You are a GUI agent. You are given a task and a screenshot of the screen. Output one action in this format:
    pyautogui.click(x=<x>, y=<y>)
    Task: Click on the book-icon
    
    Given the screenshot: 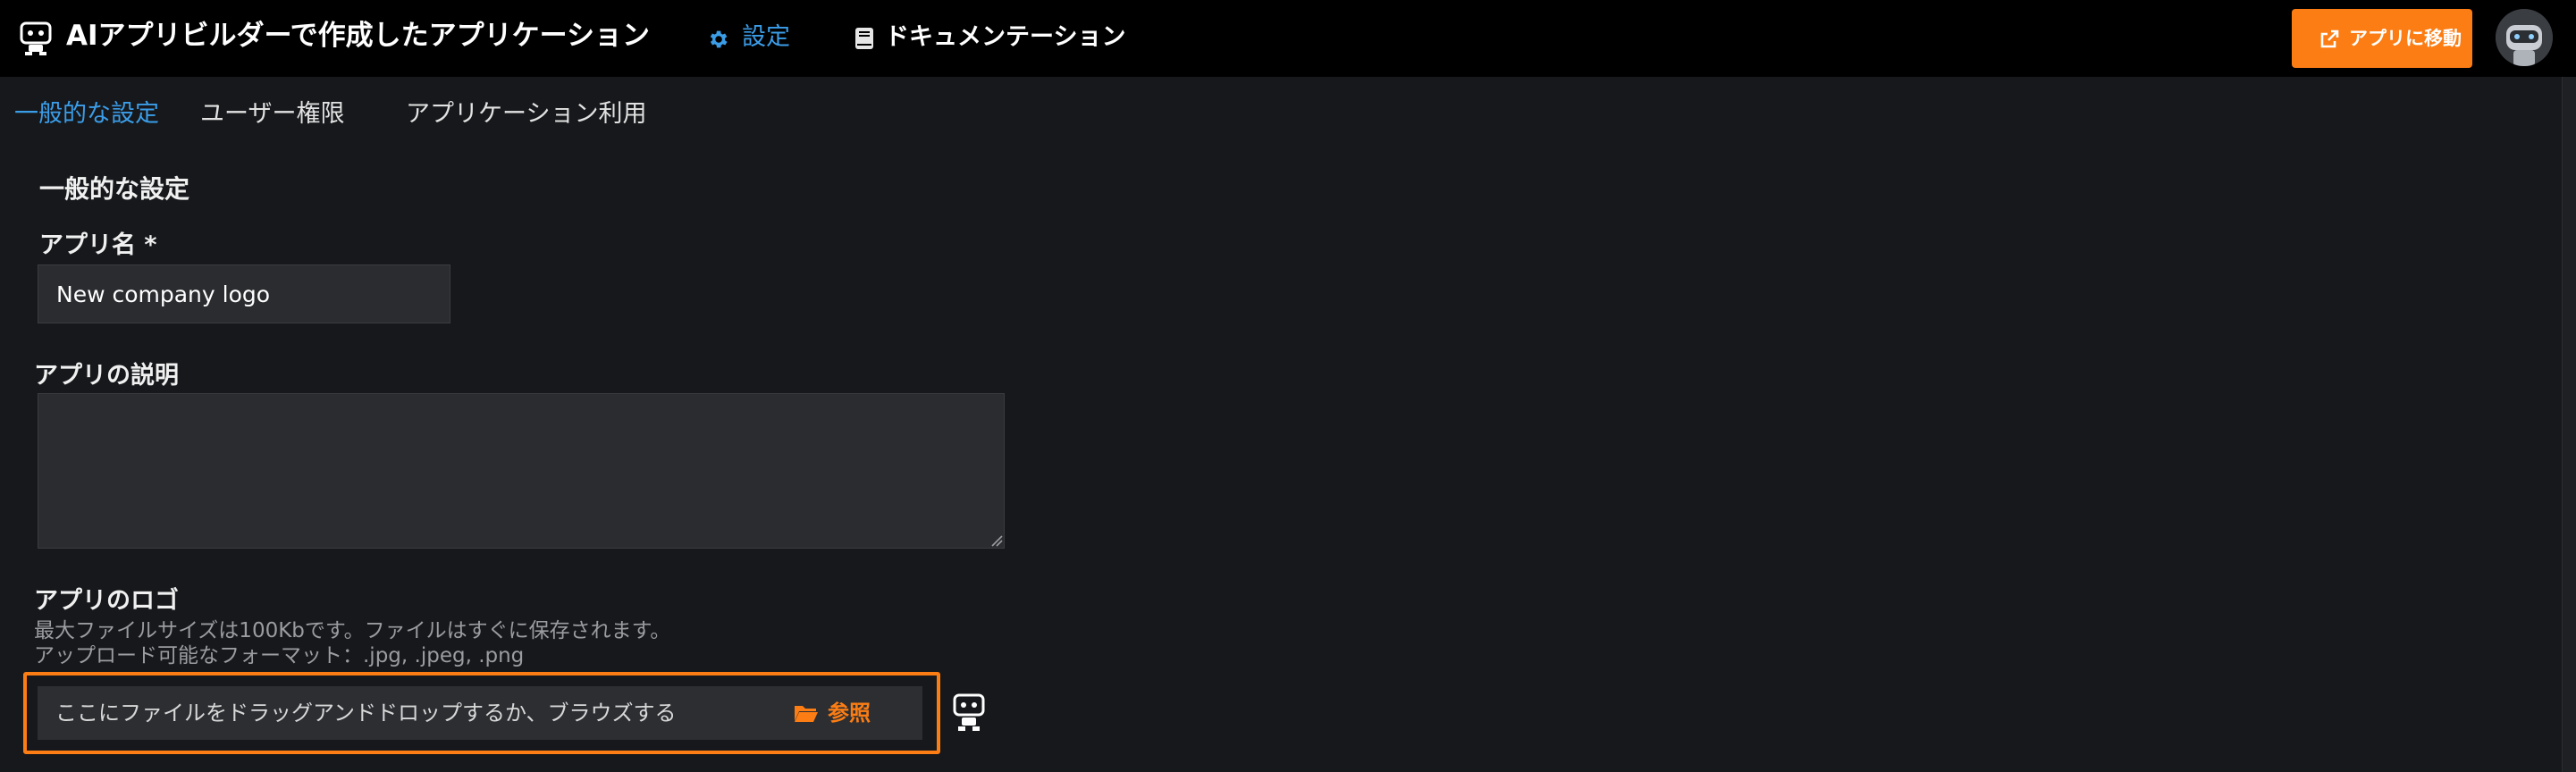 What is the action you would take?
    pyautogui.click(x=864, y=38)
    